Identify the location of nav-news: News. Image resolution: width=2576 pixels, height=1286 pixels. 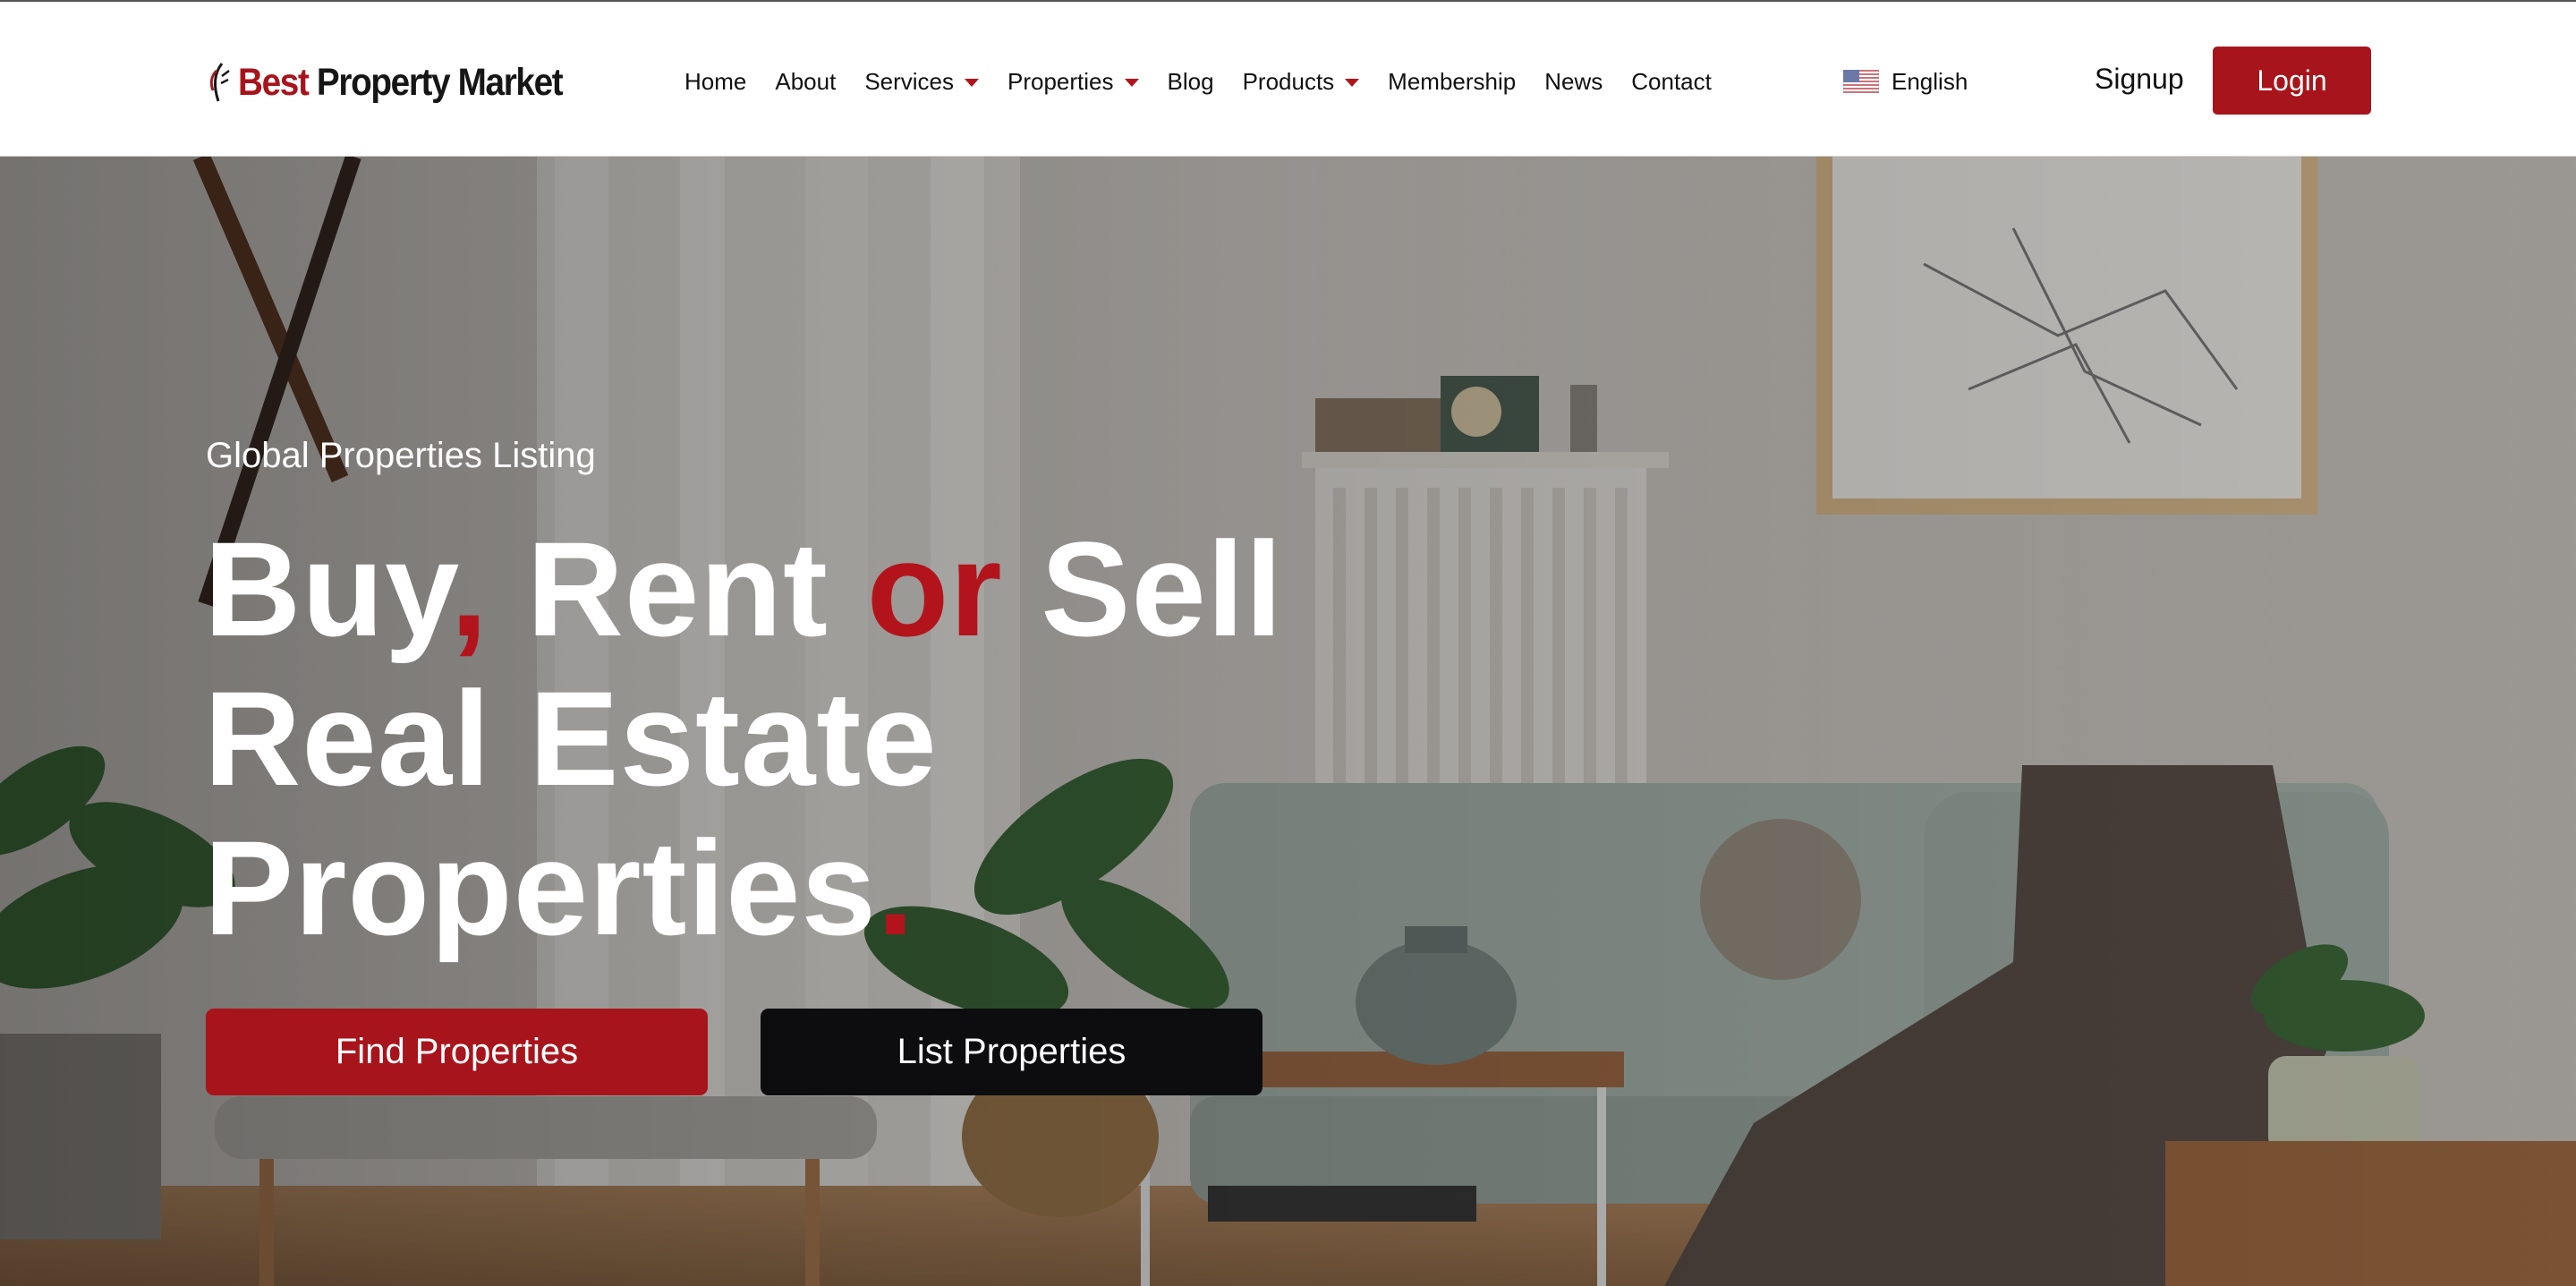
(1573, 82).